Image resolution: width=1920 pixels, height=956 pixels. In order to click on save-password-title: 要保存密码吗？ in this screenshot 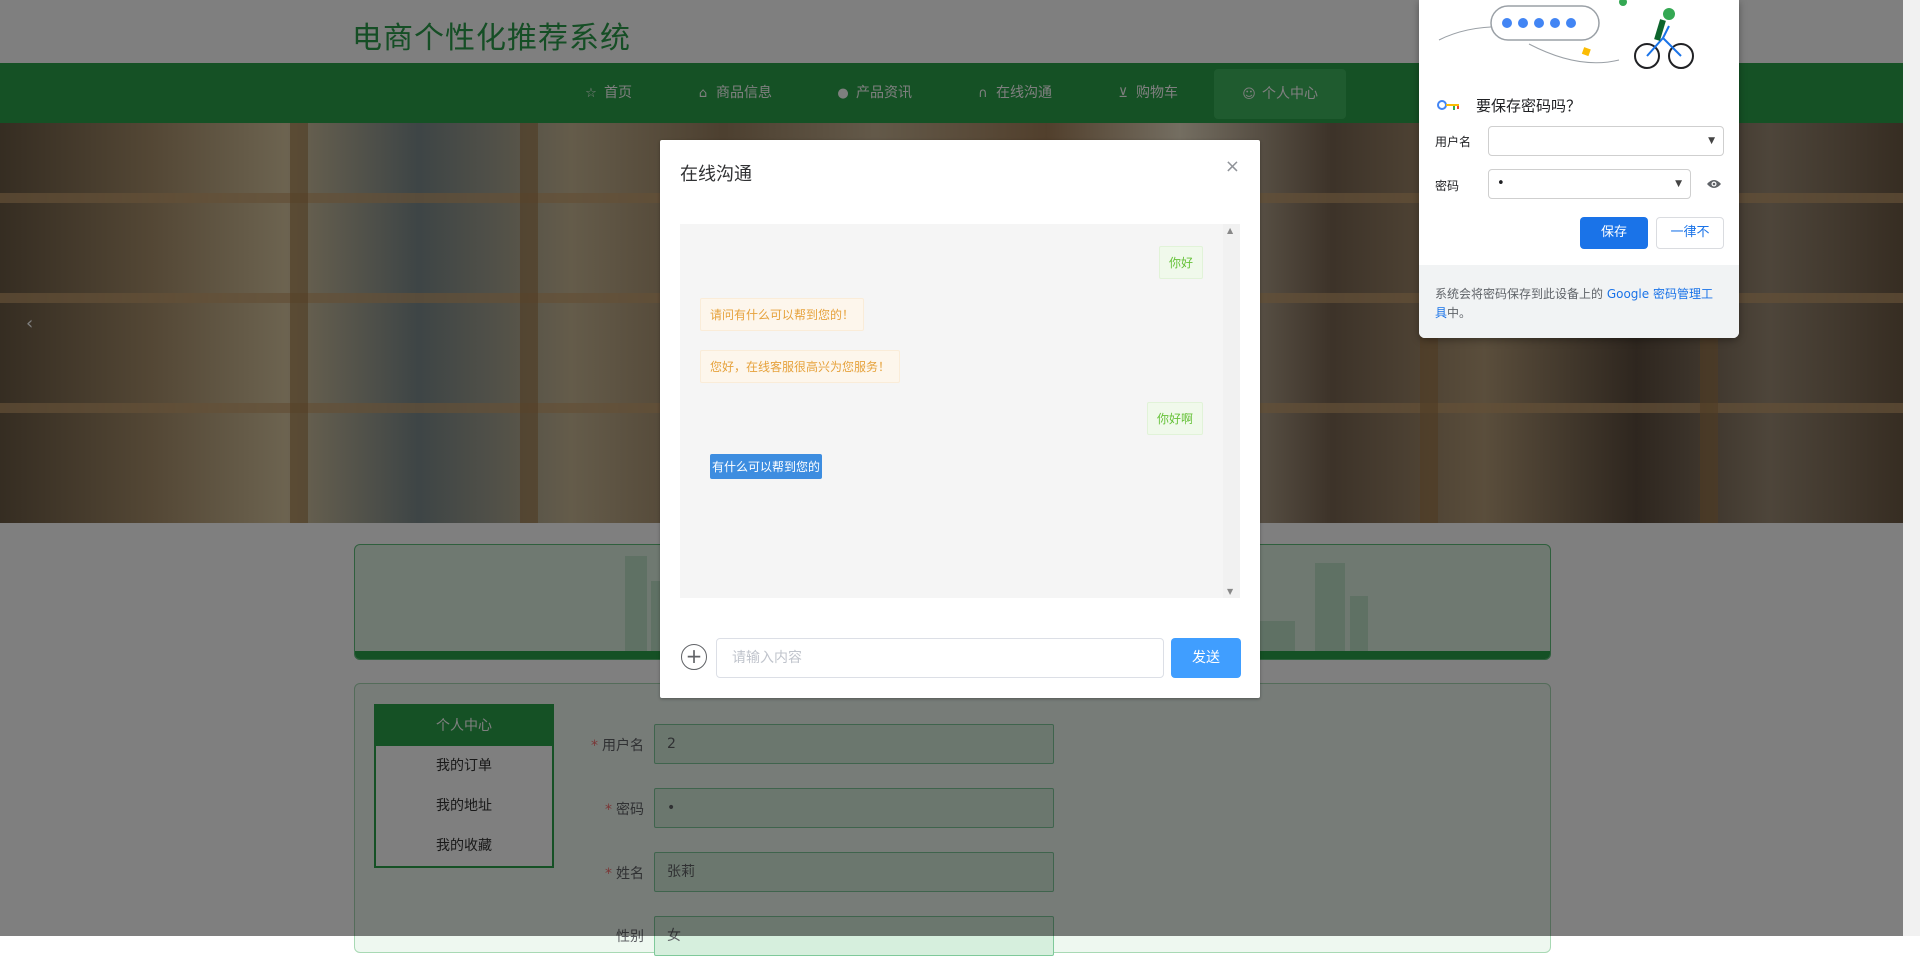, I will do `click(1529, 106)`.